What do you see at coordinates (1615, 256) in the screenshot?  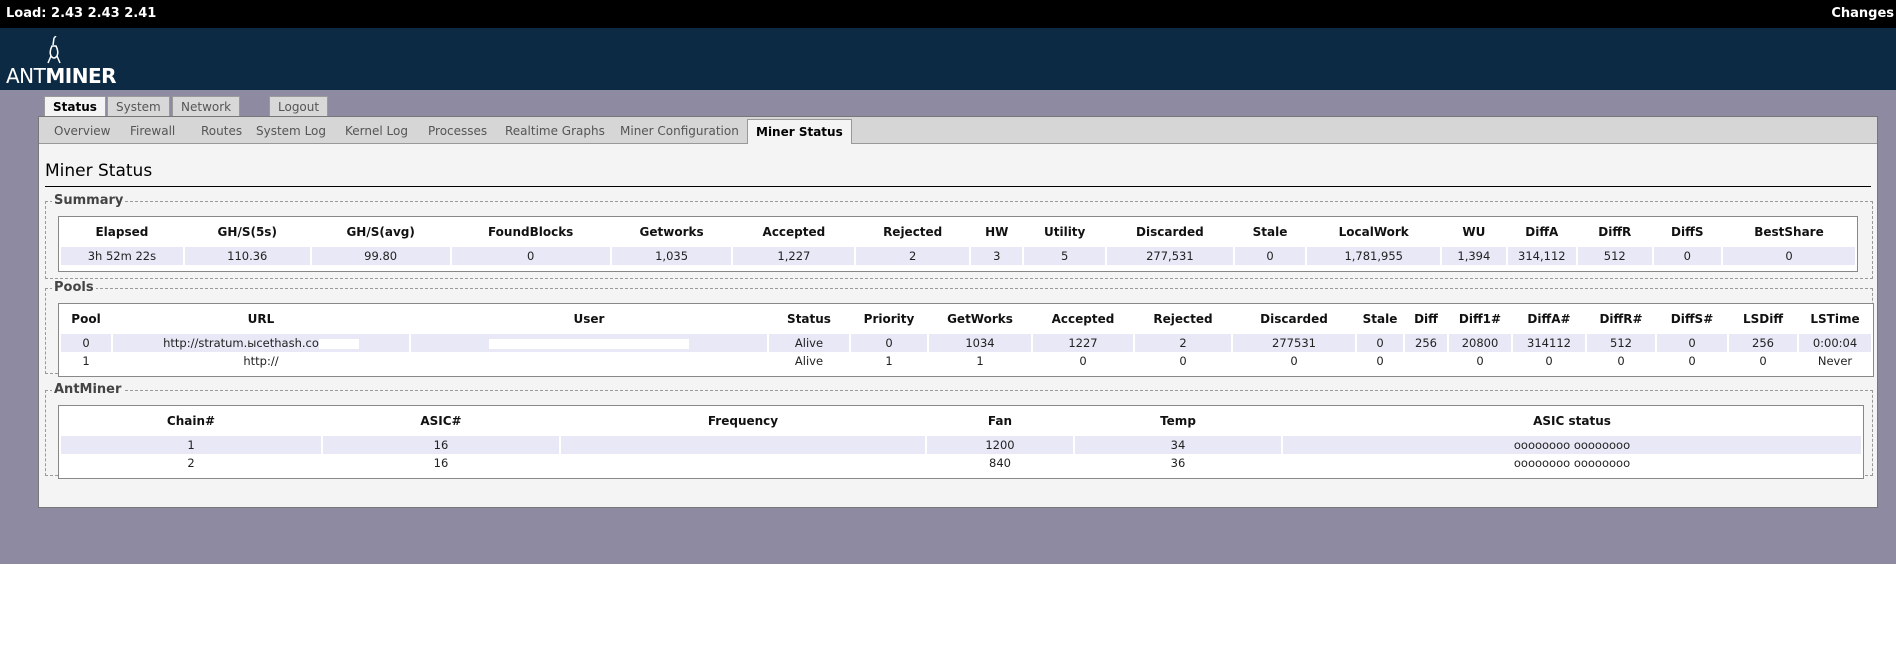 I see `summary-cell: 512` at bounding box center [1615, 256].